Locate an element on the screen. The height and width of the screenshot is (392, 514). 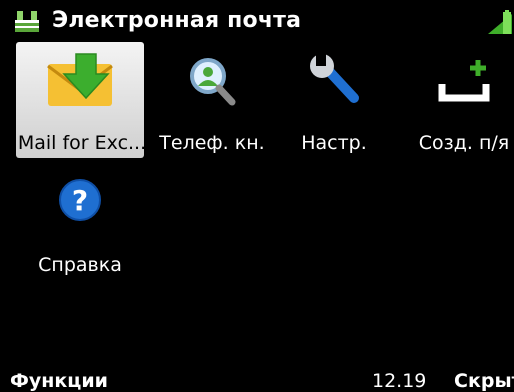
battery-icon is located at coordinates (500, 22).